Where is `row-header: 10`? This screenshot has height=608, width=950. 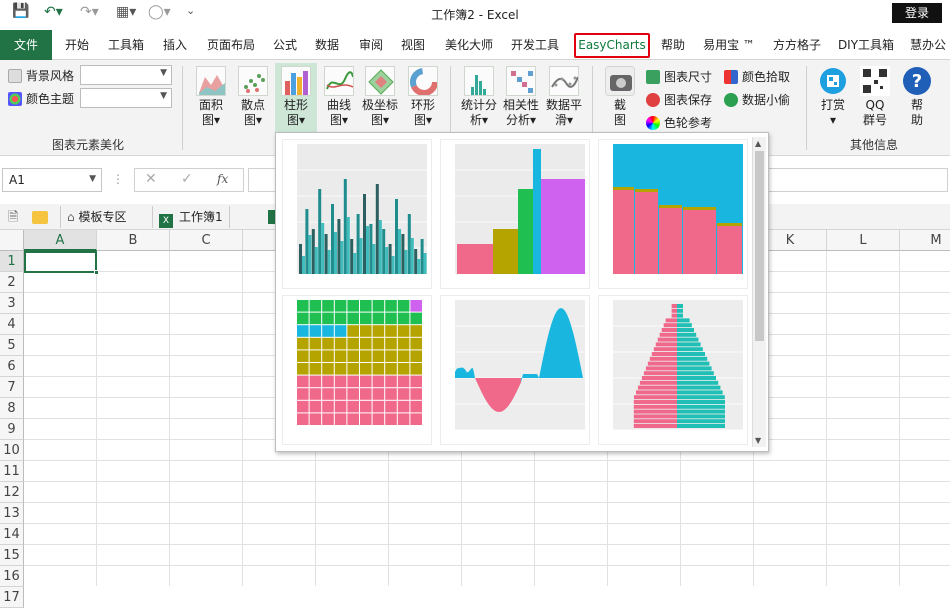 row-header: 10 is located at coordinates (12, 450).